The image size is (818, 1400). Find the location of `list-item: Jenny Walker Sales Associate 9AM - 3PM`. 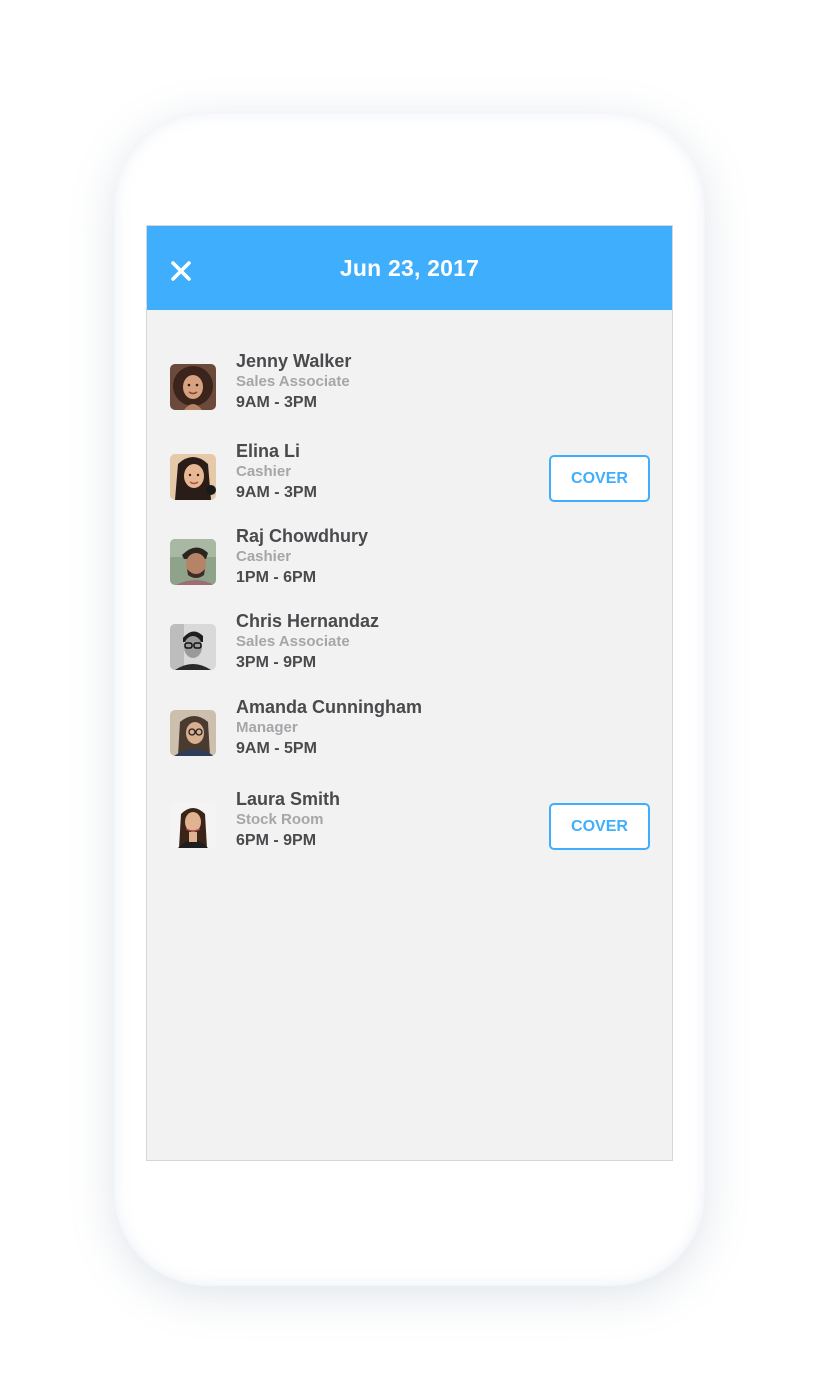

list-item: Jenny Walker Sales Associate 9AM - 3PM is located at coordinates (409, 388).